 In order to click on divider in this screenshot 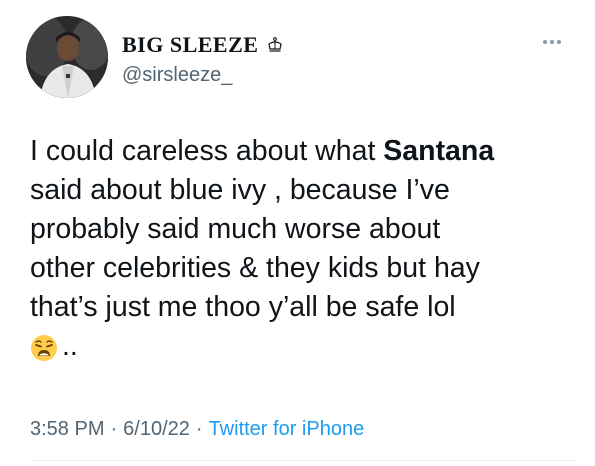, I will do `click(304, 460)`.